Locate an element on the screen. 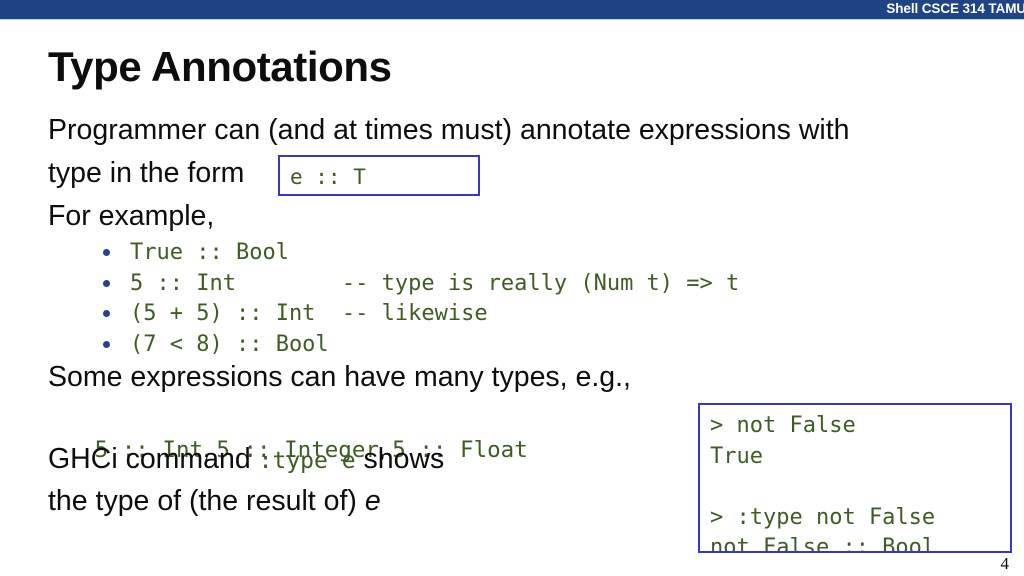 Image resolution: width=1024 pixels, height=576 pixels. type-form-code: e :: T is located at coordinates (328, 177).